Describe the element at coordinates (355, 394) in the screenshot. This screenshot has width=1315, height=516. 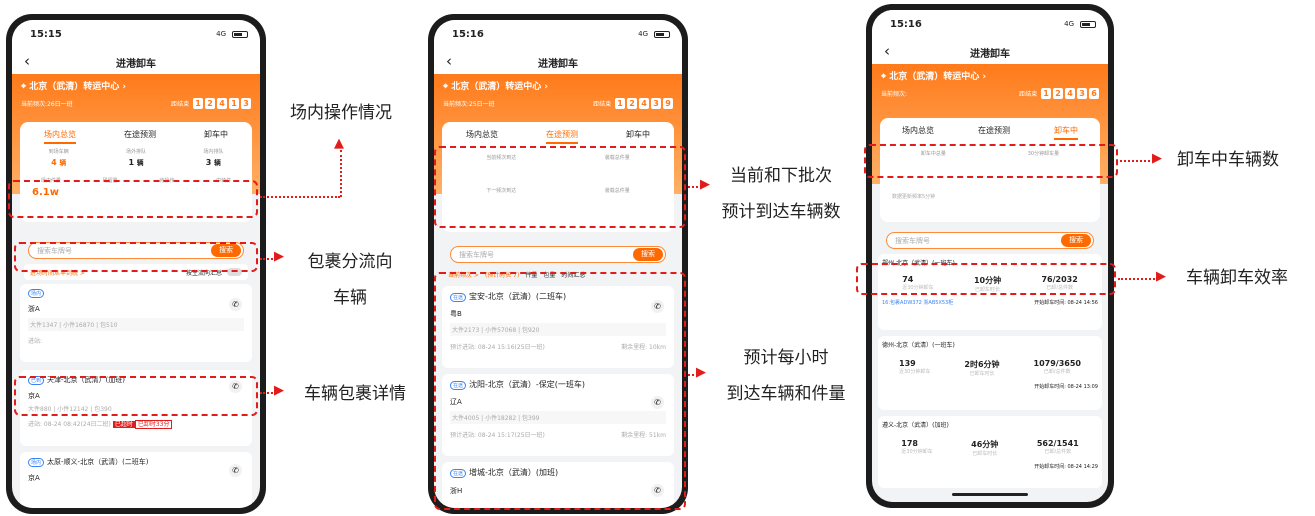
I see `annotation-detail: 车辆包裹详情` at that location.